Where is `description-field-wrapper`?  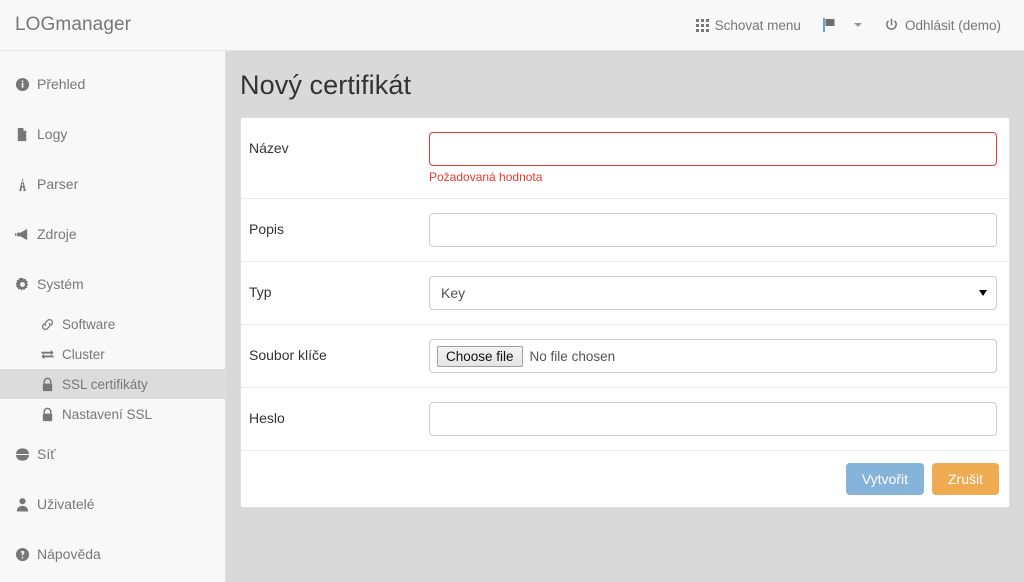
description-field-wrapper is located at coordinates (713, 230).